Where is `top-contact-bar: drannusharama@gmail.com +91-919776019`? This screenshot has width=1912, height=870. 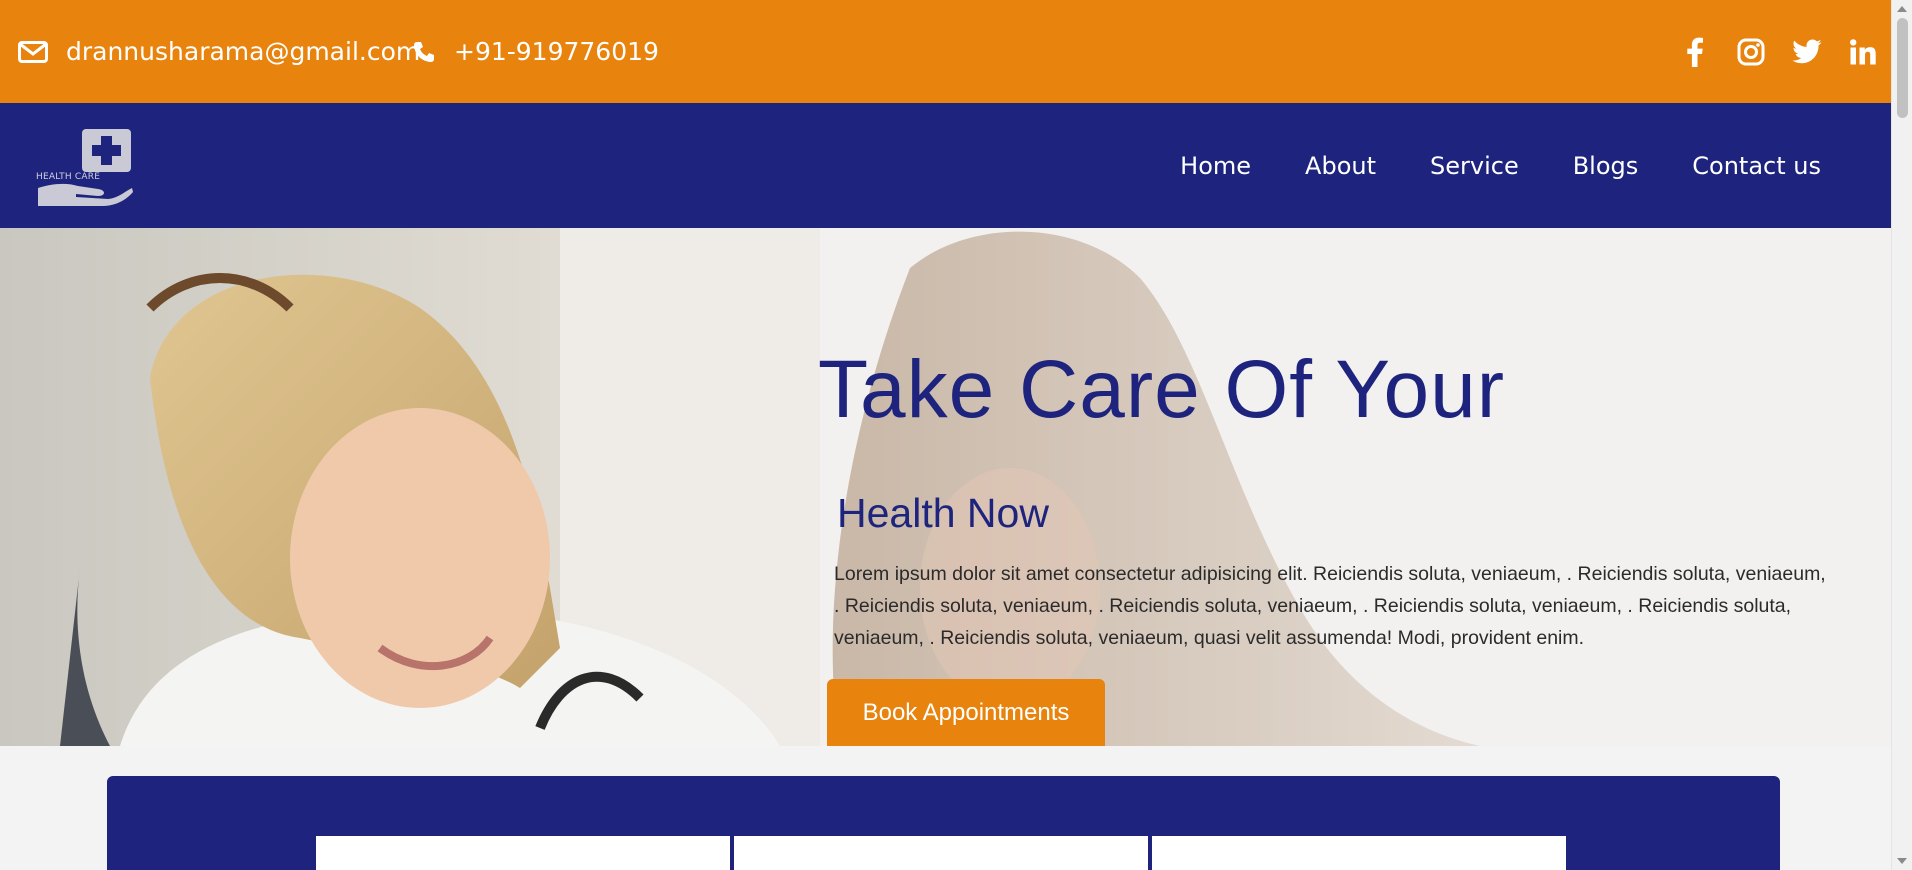 top-contact-bar: drannusharama@gmail.com +91-919776019 is located at coordinates (945, 51).